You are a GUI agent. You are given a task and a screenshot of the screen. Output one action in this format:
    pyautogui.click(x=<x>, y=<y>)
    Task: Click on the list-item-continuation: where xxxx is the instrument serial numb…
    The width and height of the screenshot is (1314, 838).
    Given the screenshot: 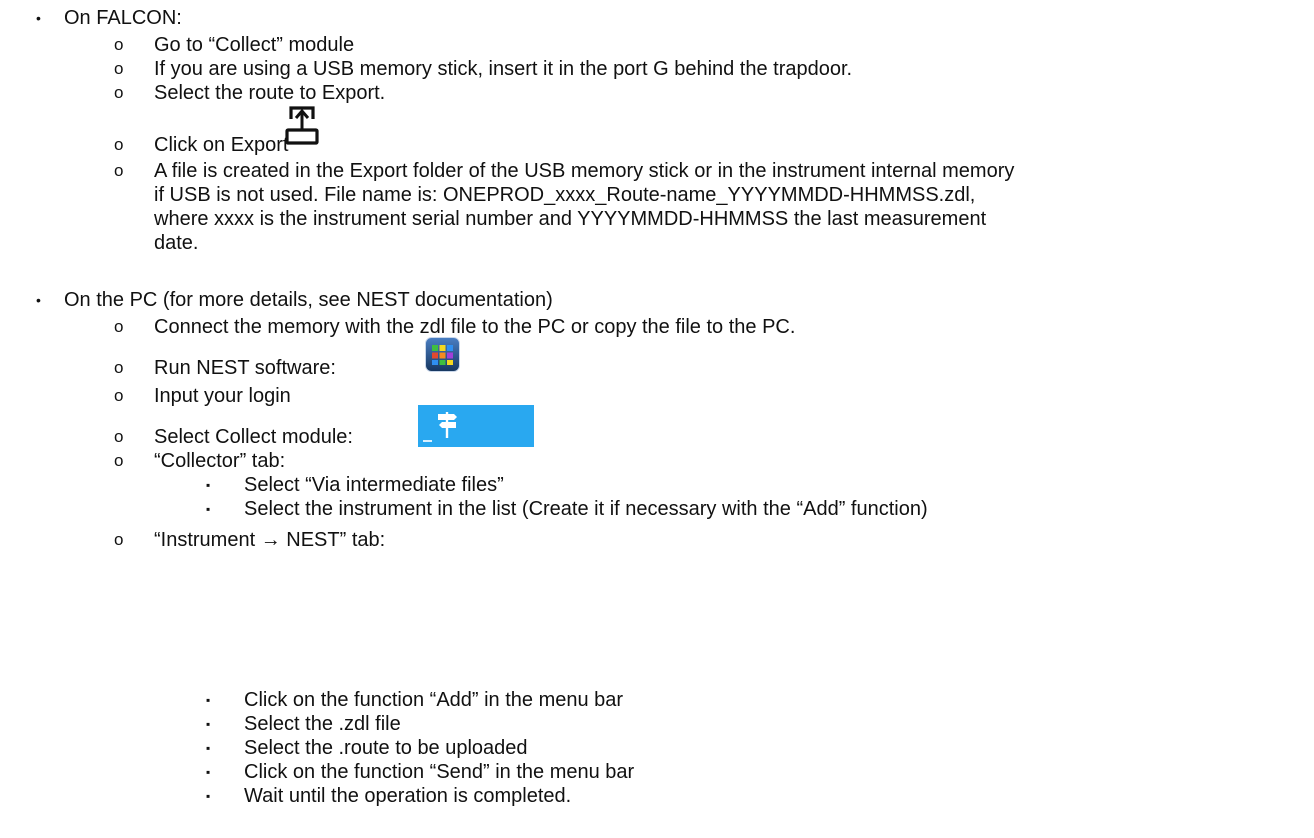 What is the action you would take?
    pyautogui.click(x=570, y=219)
    